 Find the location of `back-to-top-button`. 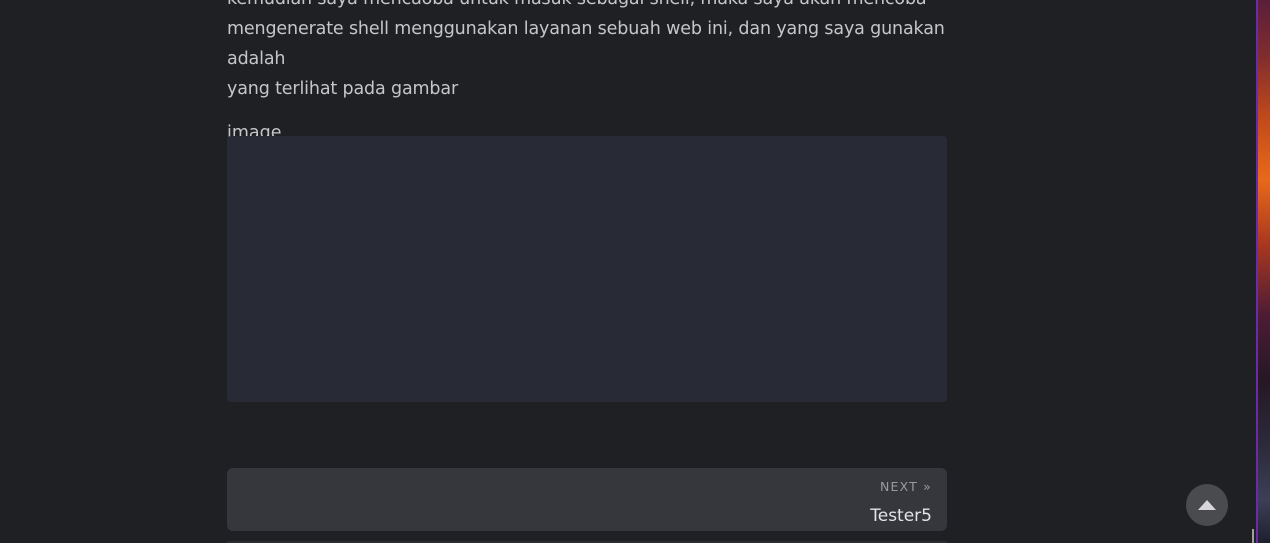

back-to-top-button is located at coordinates (1207, 505).